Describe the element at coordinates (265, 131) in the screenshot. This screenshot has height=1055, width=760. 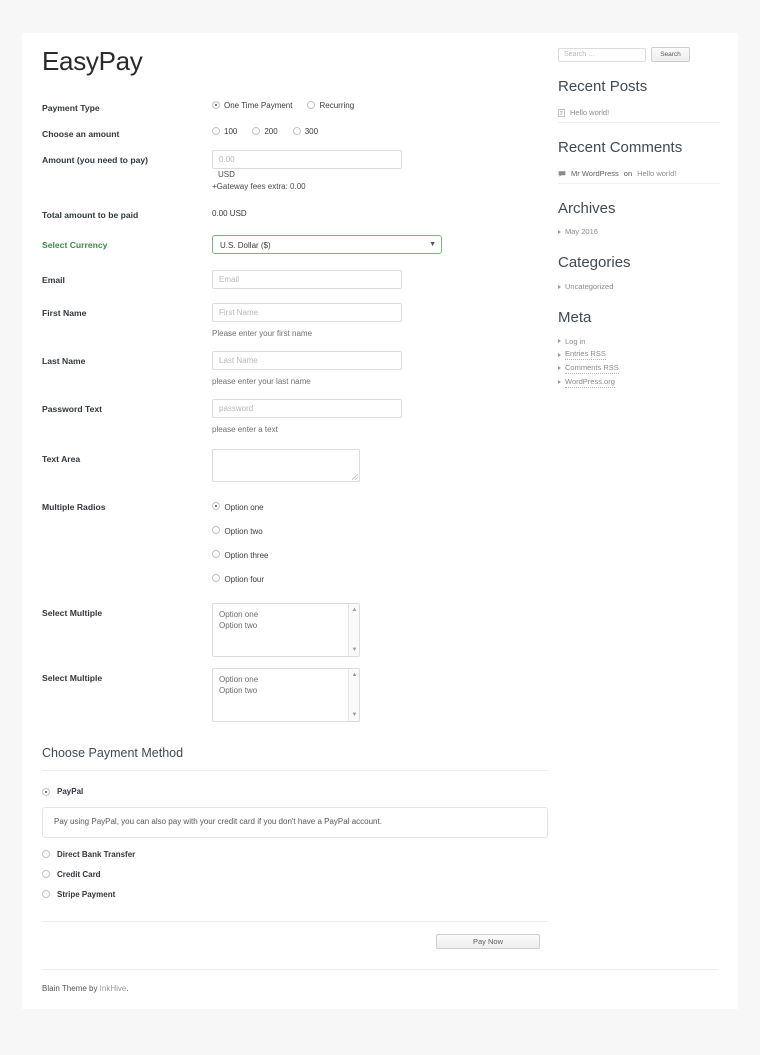
I see `radio-amount-200: 200` at that location.